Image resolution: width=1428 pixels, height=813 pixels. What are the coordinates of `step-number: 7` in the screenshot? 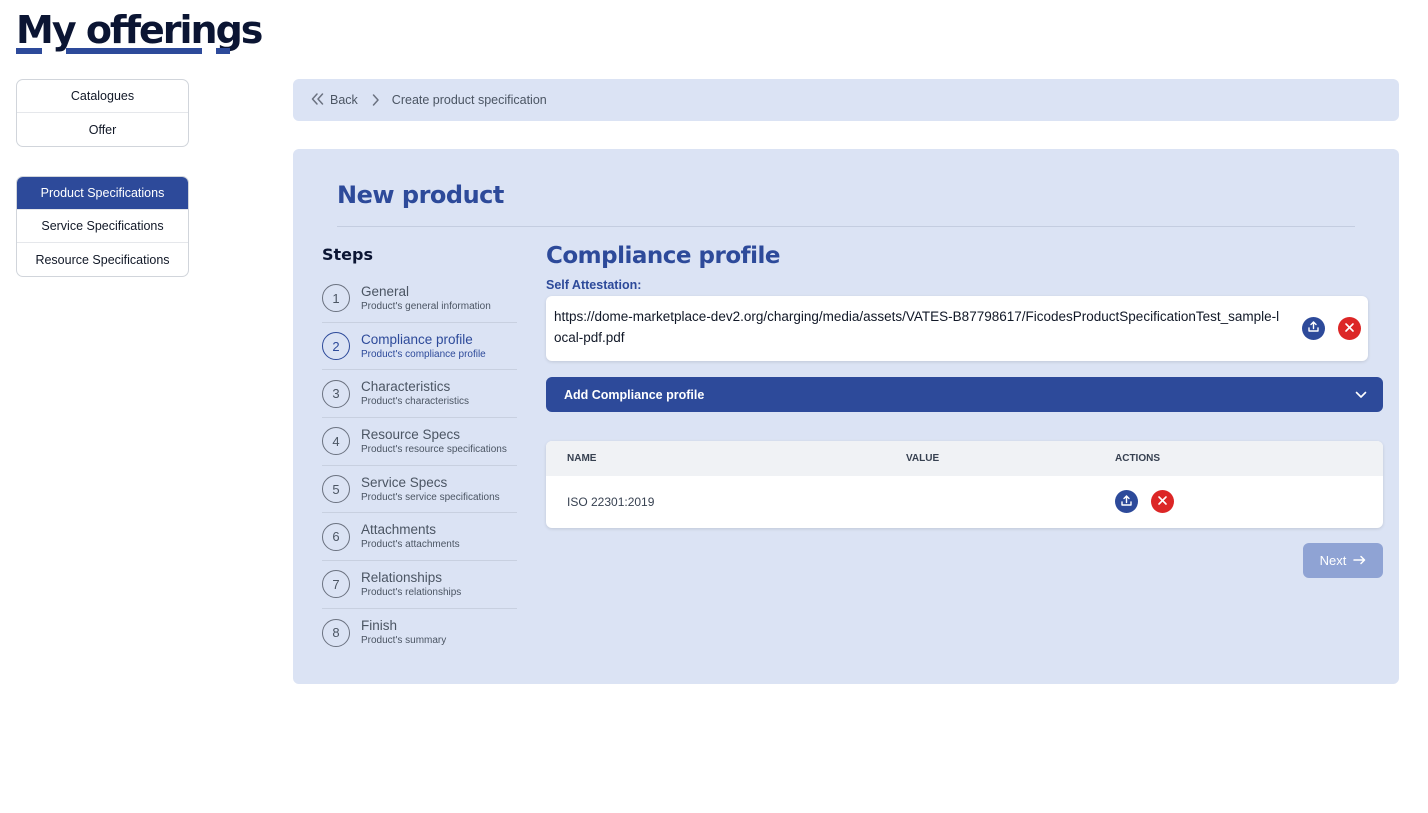 It's located at (336, 584).